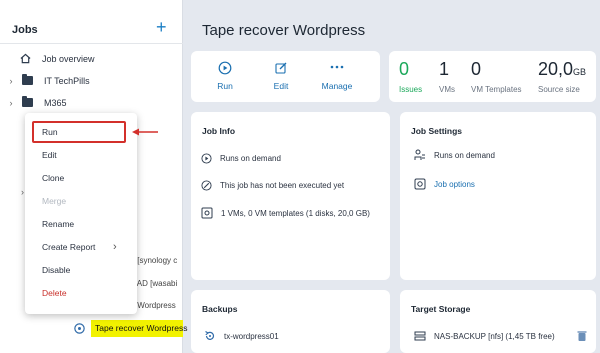 This screenshot has width=600, height=353. Describe the element at coordinates (154, 283) in the screenshot. I see `job-item-partial: y AD [wasabi` at that location.